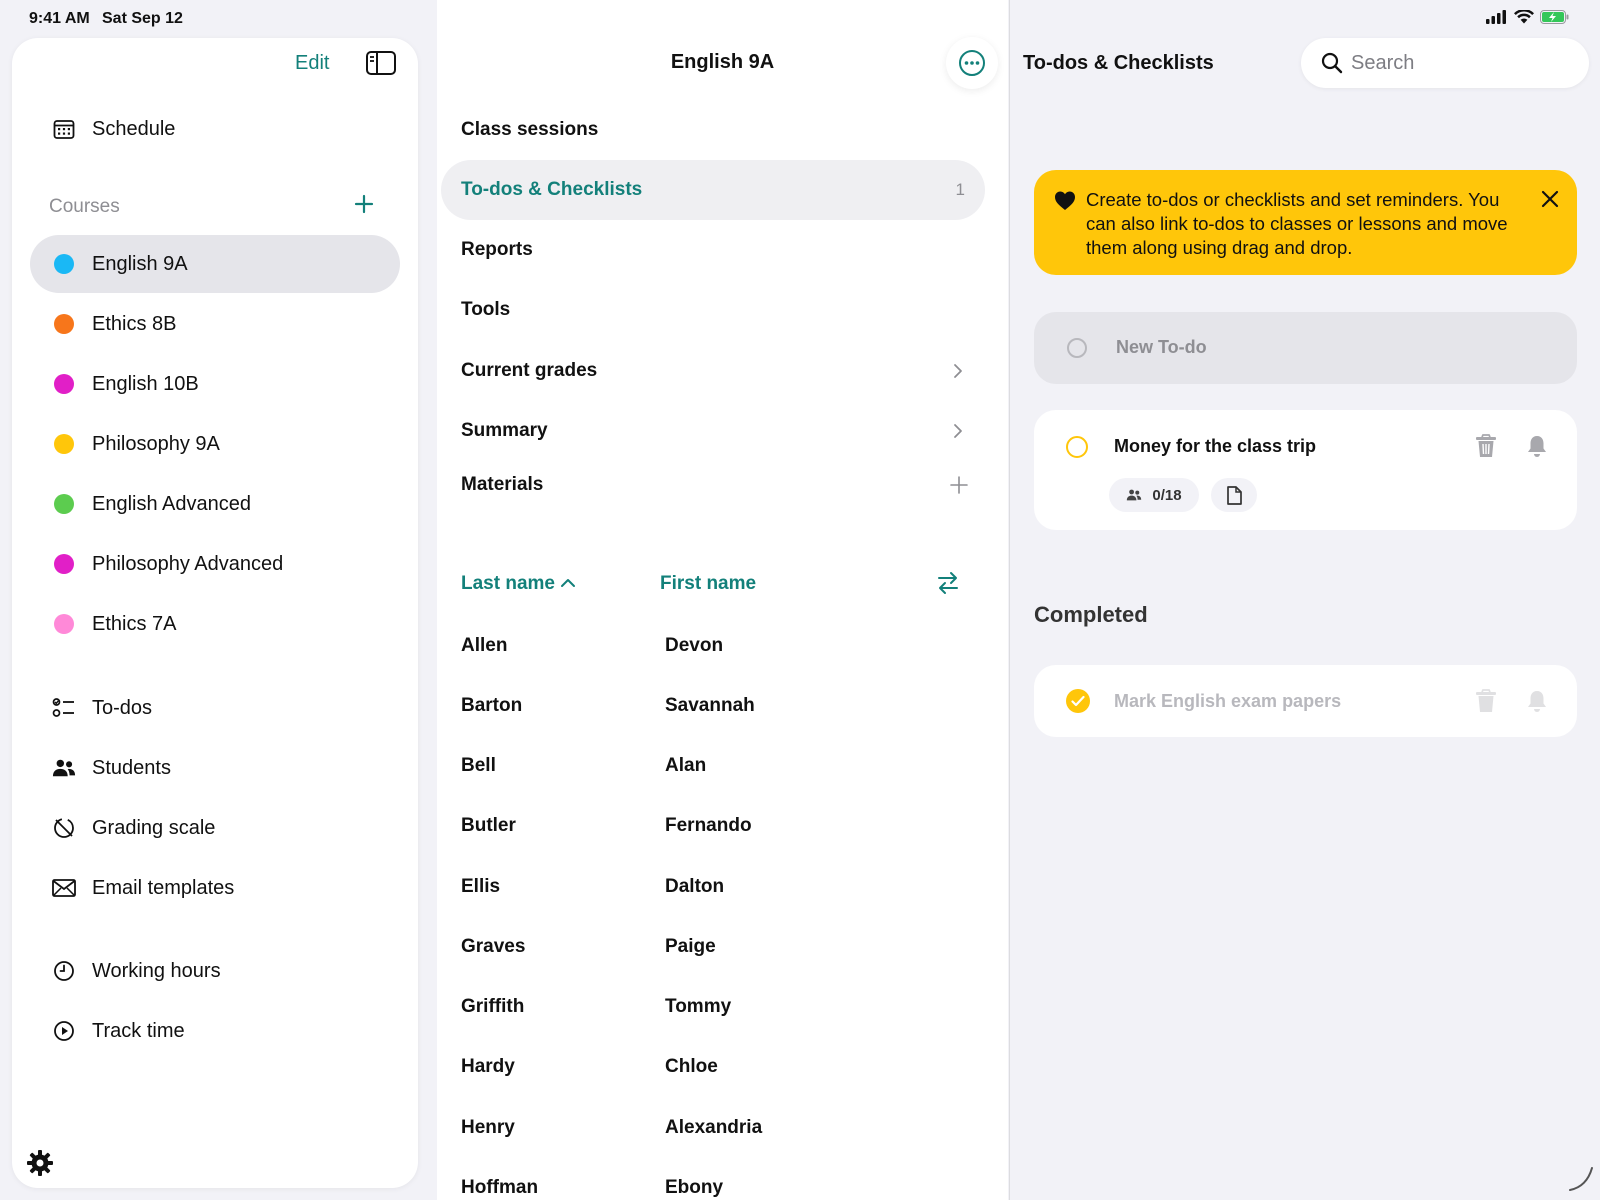 This screenshot has height=1200, width=1600. I want to click on student-row: Ellis Dalton, so click(722, 906).